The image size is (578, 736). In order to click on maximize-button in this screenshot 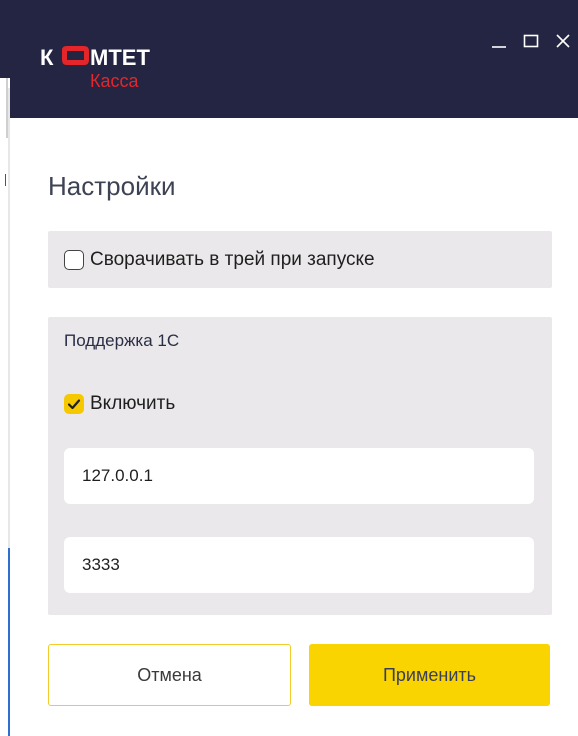, I will do `click(531, 41)`.